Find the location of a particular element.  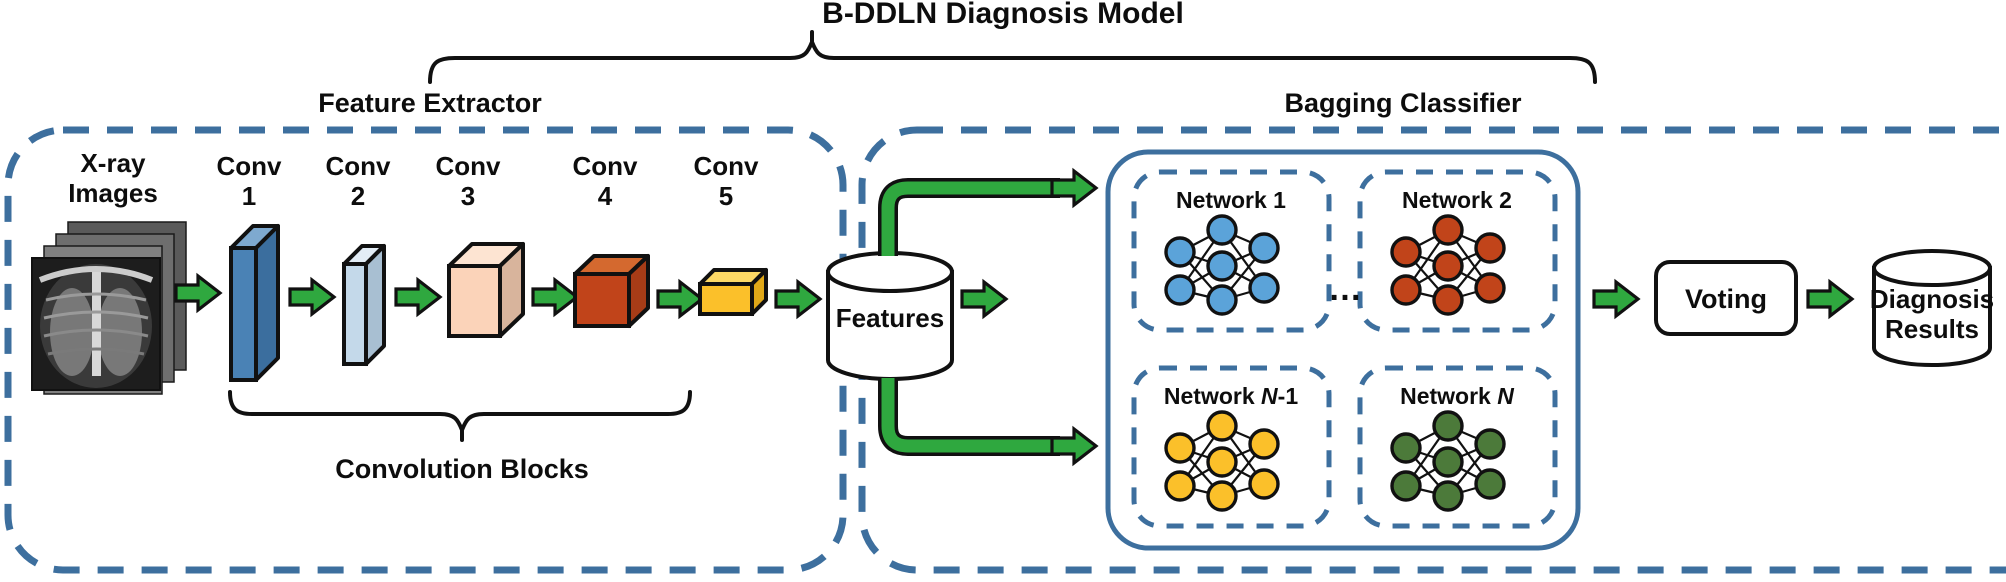

conv2-label-line1: Conv is located at coordinates (359, 166).